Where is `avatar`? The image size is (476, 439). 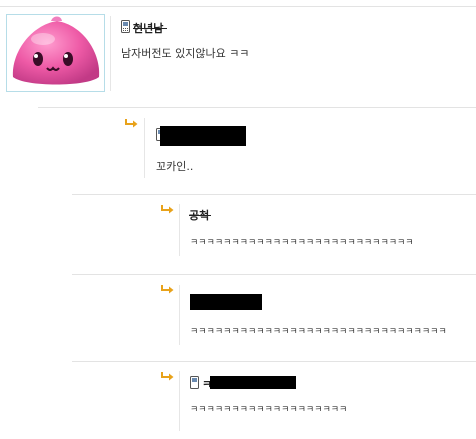 avatar is located at coordinates (55, 53).